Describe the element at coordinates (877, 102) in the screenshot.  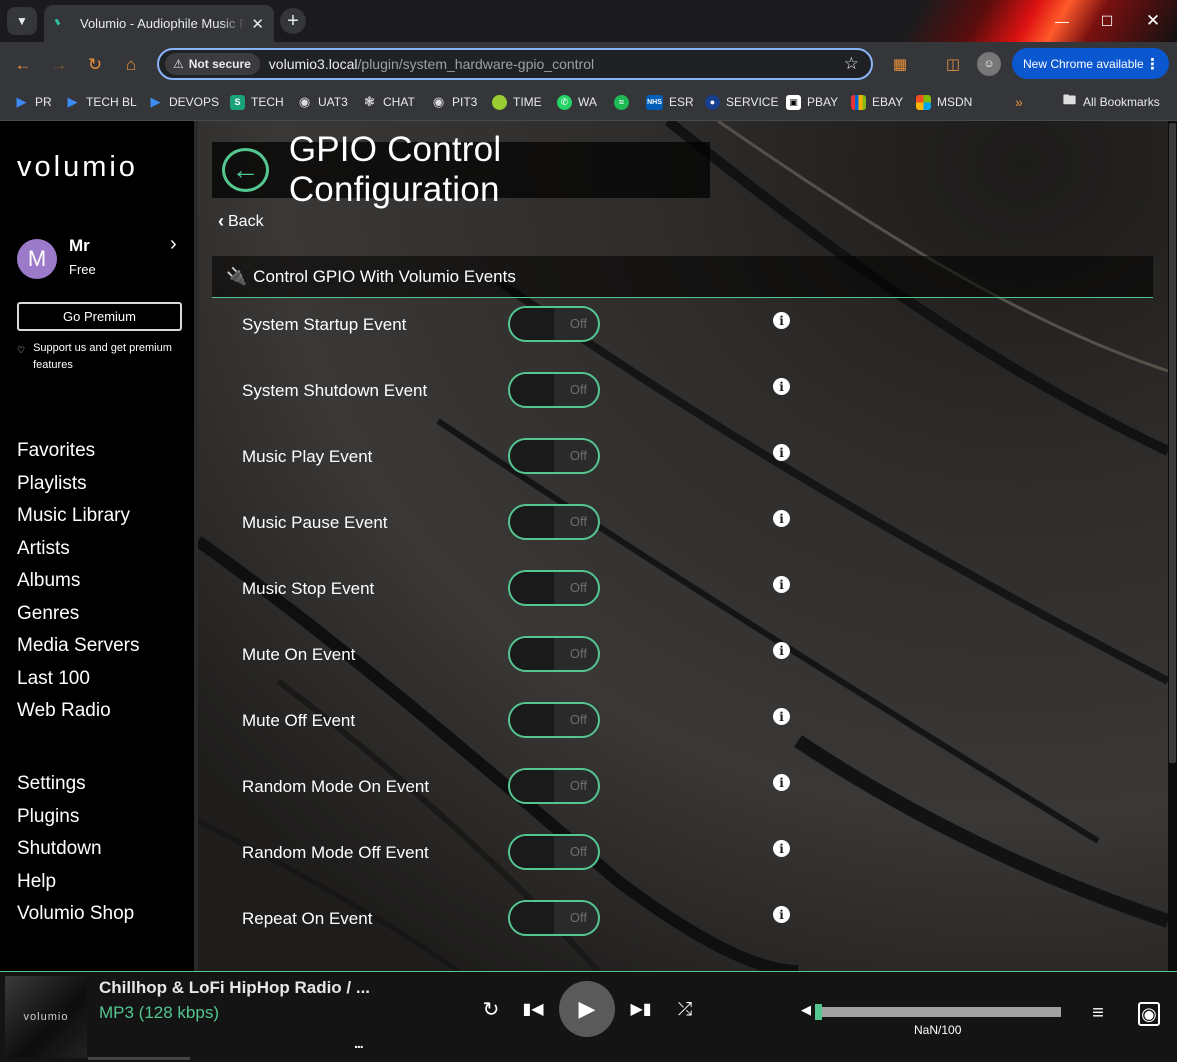
I see `bookmark-ebay: EBAY` at that location.